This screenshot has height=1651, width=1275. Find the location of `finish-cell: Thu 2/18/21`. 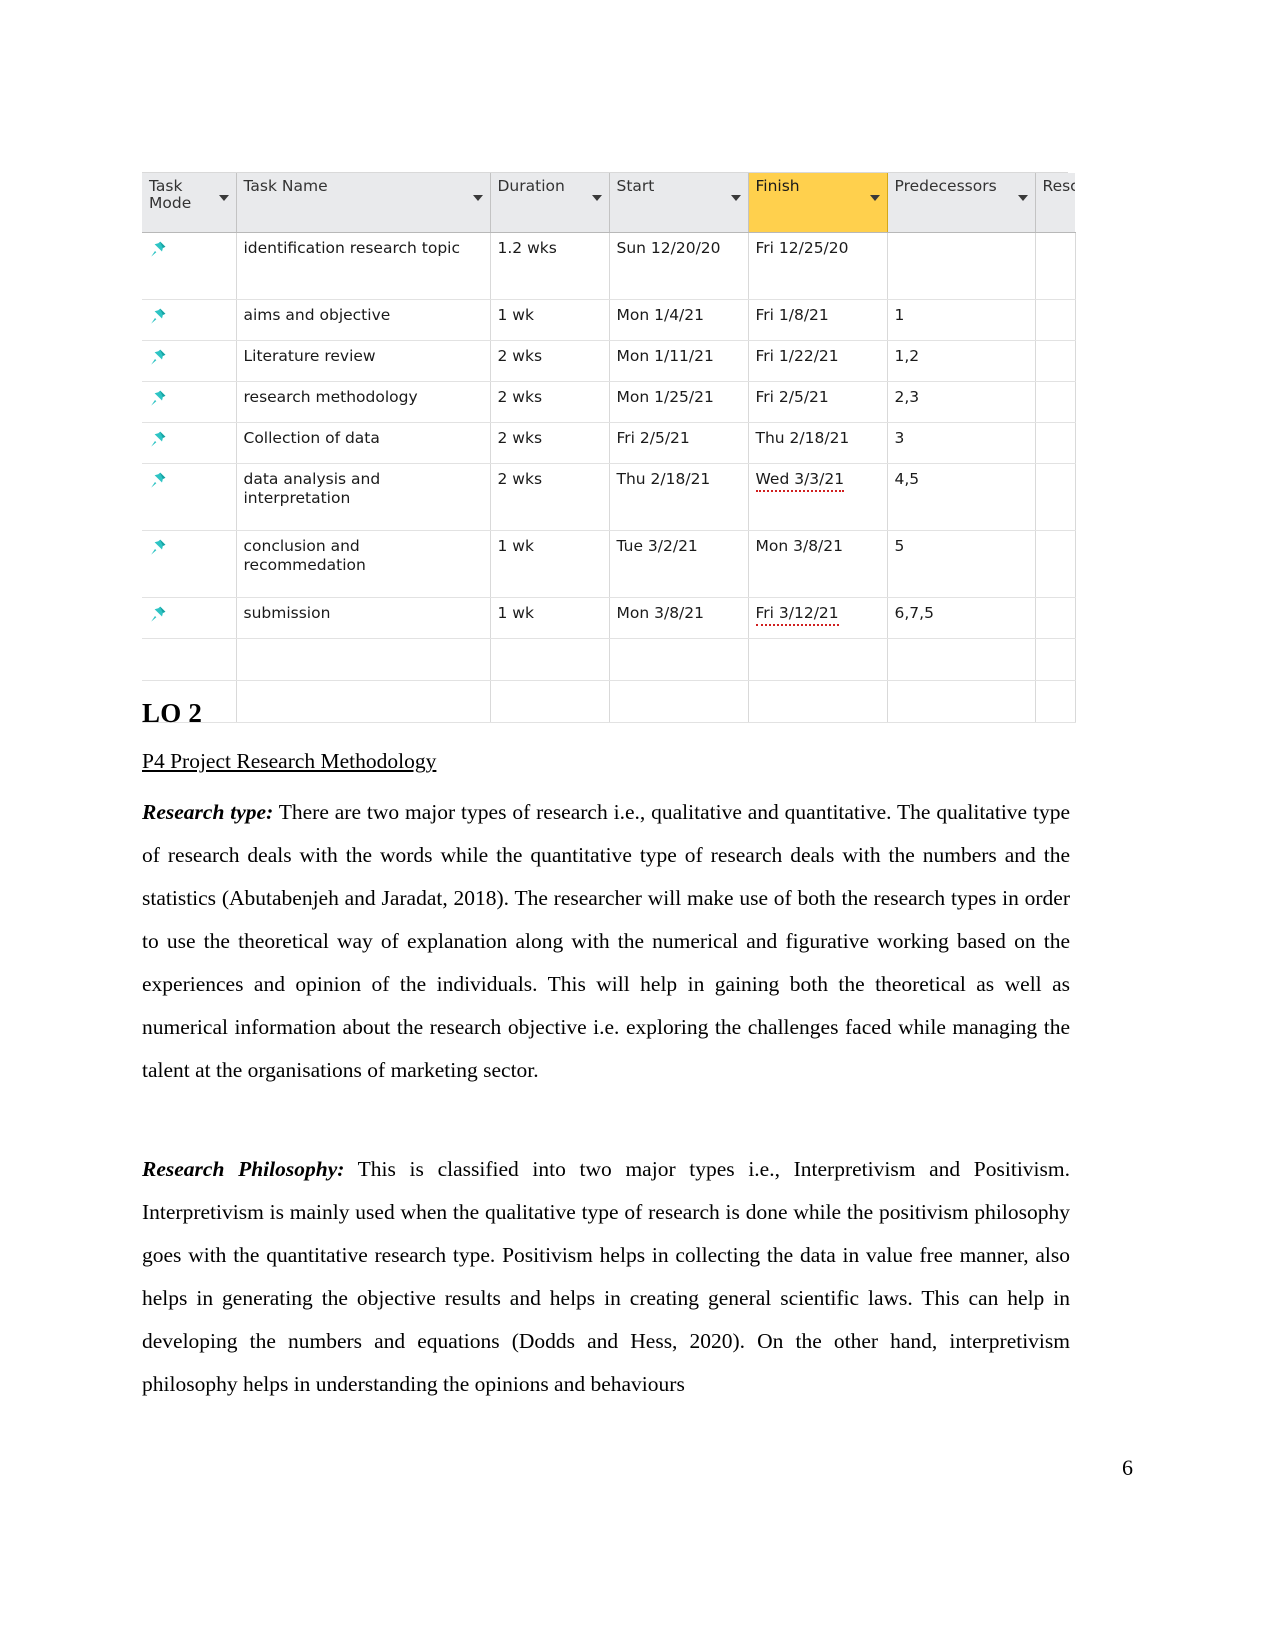

finish-cell: Thu 2/18/21 is located at coordinates (818, 443).